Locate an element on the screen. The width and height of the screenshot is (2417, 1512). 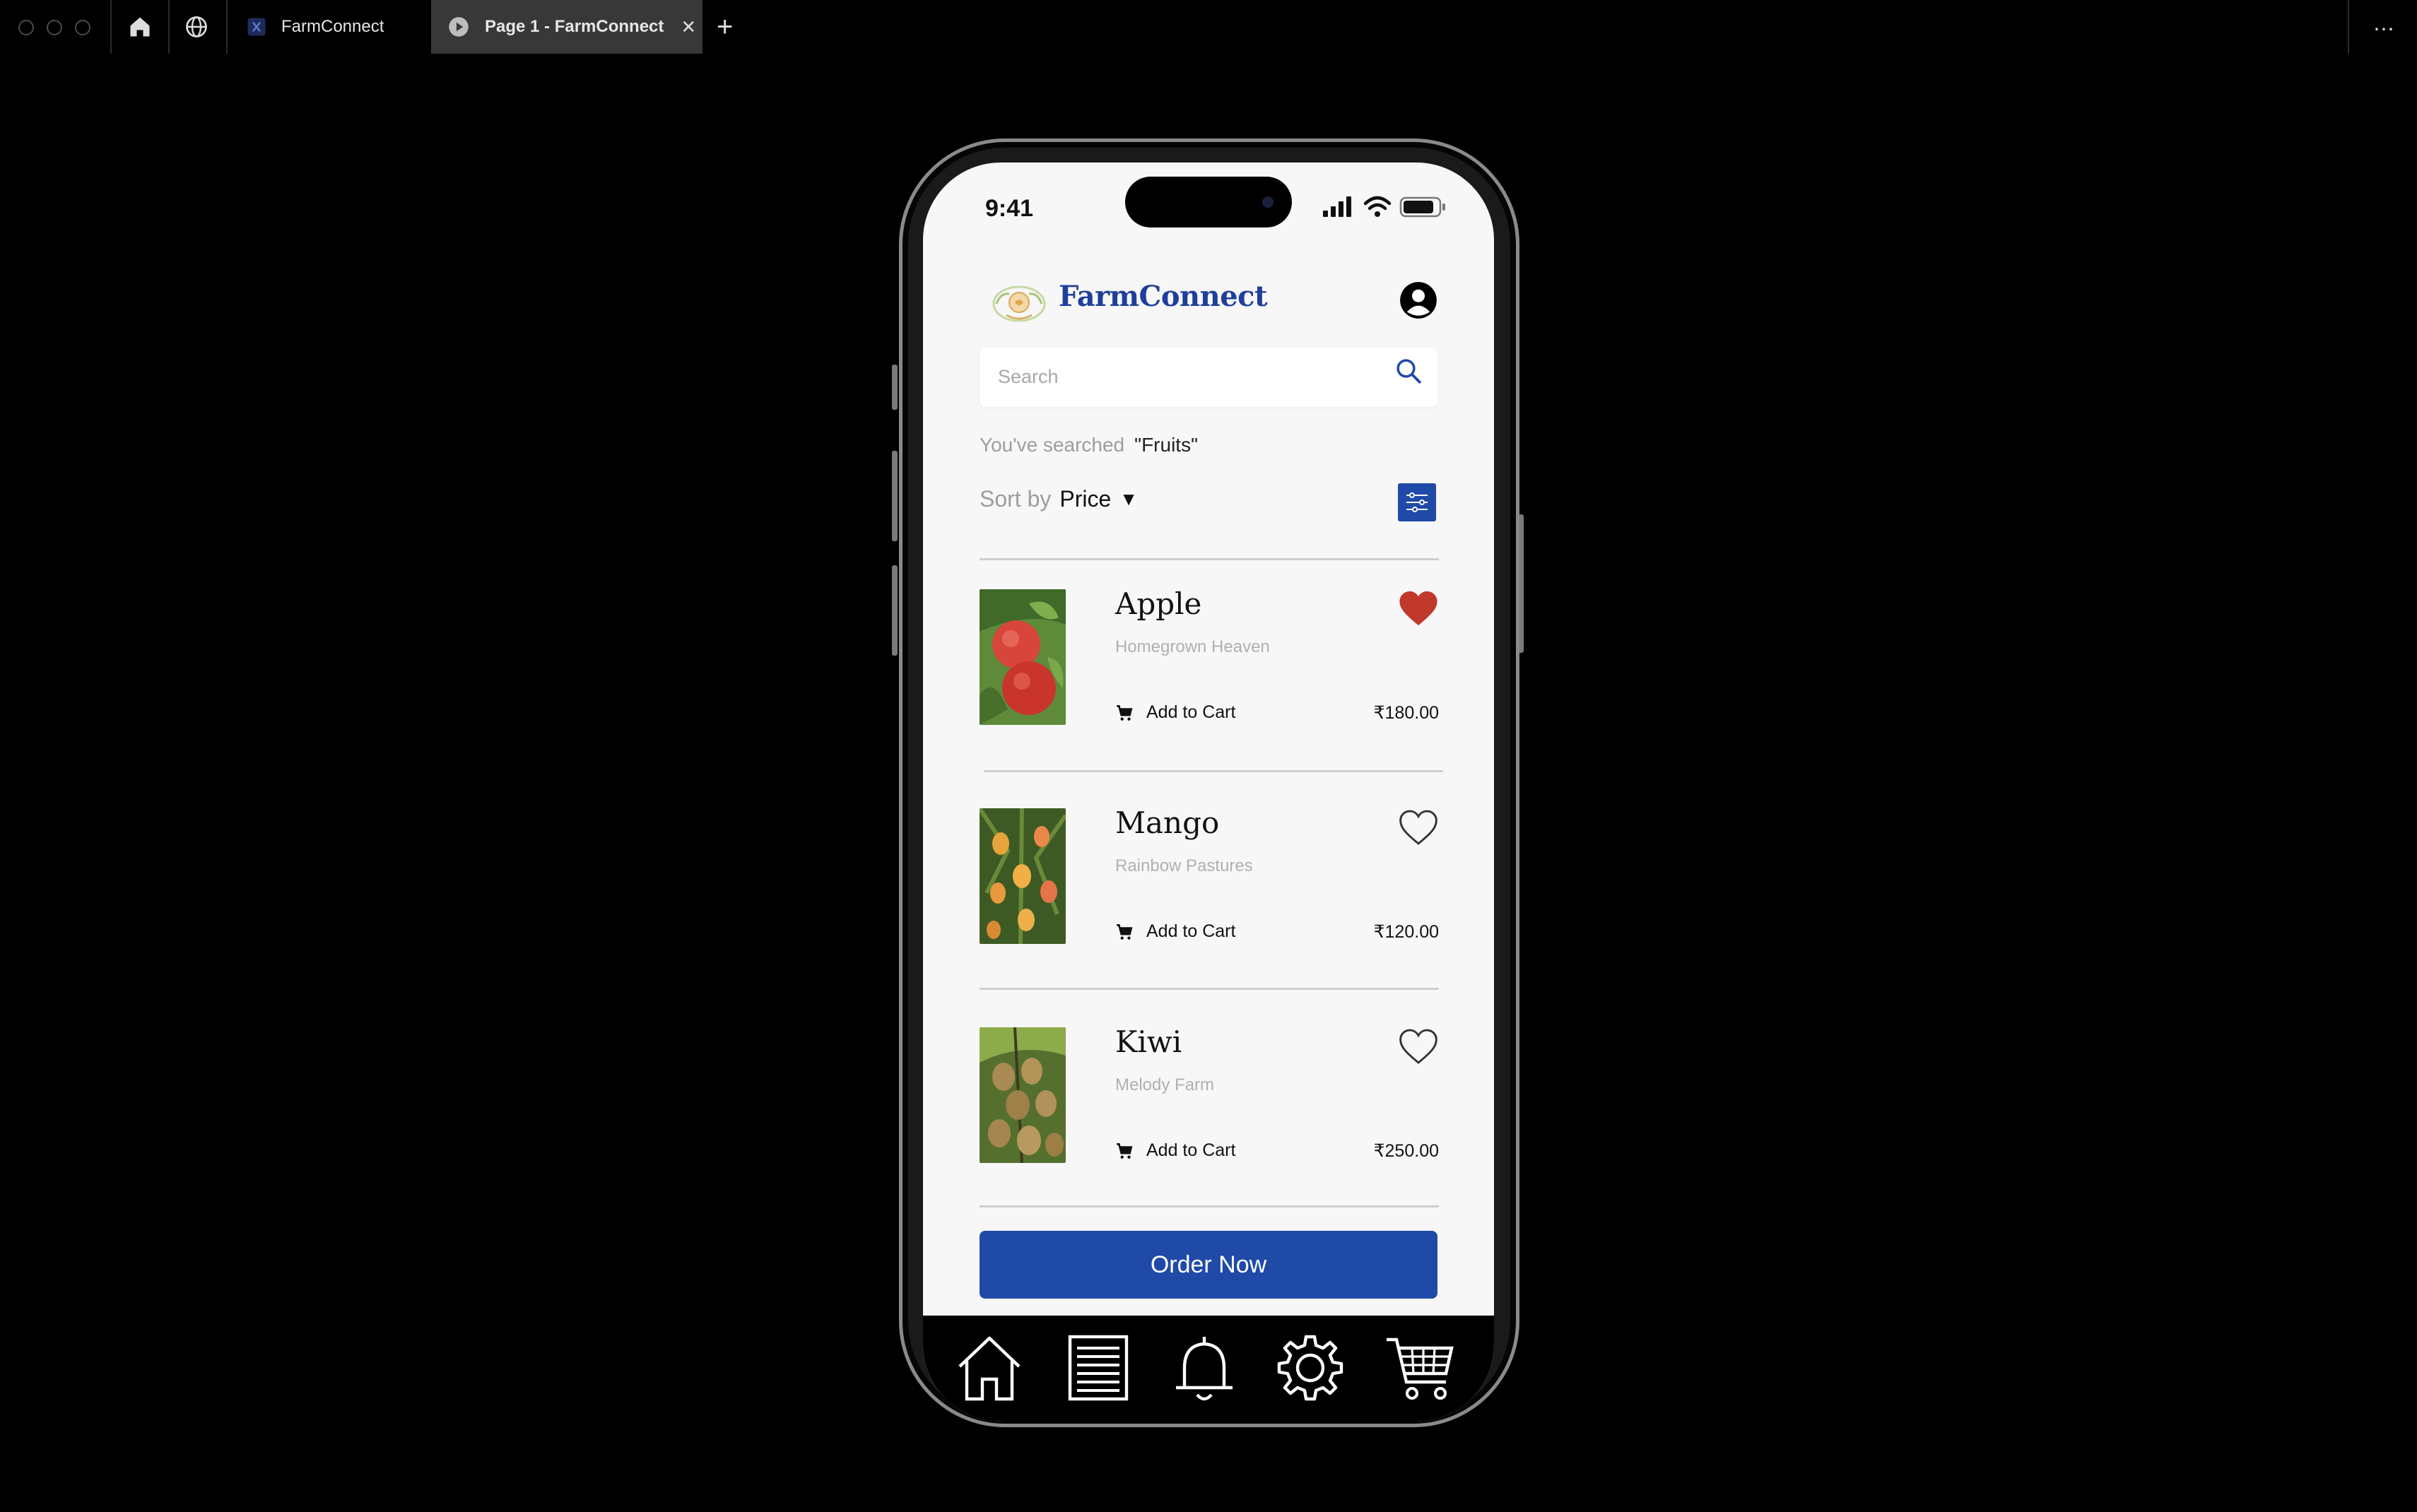
battery-icon is located at coordinates (1422, 207).